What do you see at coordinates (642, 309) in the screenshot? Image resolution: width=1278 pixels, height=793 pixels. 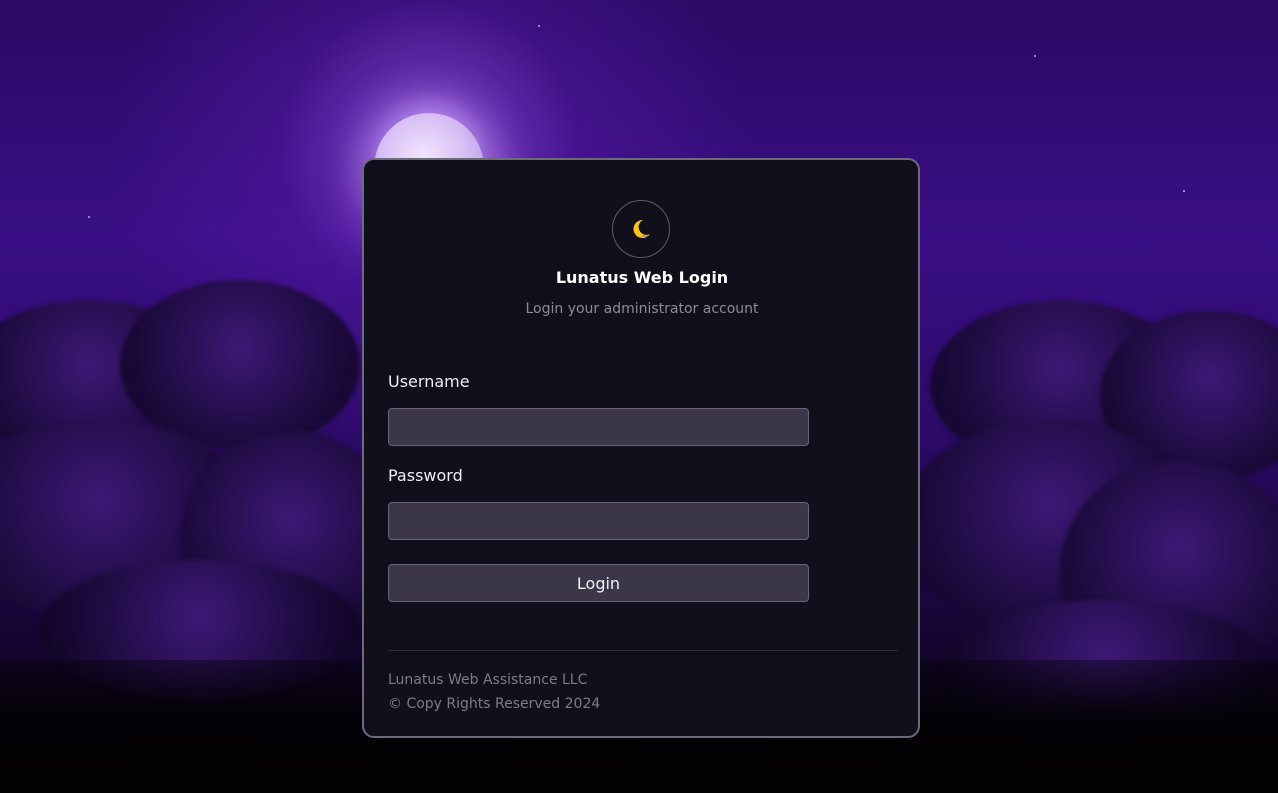 I see `login-subtitle: Login your administrator account` at bounding box center [642, 309].